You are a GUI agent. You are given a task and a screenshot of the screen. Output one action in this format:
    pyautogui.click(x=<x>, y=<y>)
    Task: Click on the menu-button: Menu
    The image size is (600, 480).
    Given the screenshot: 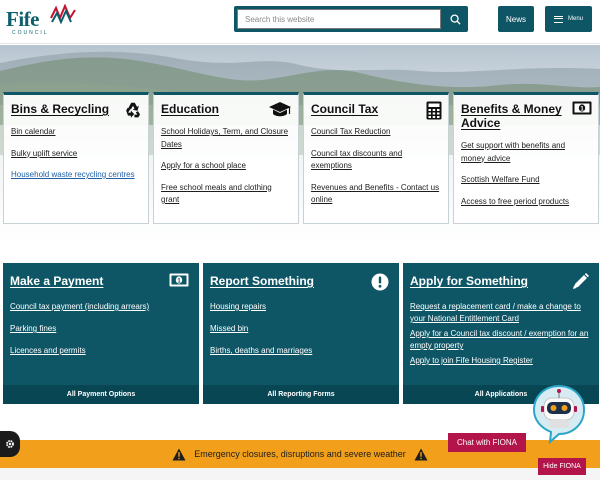 What is the action you would take?
    pyautogui.click(x=568, y=19)
    